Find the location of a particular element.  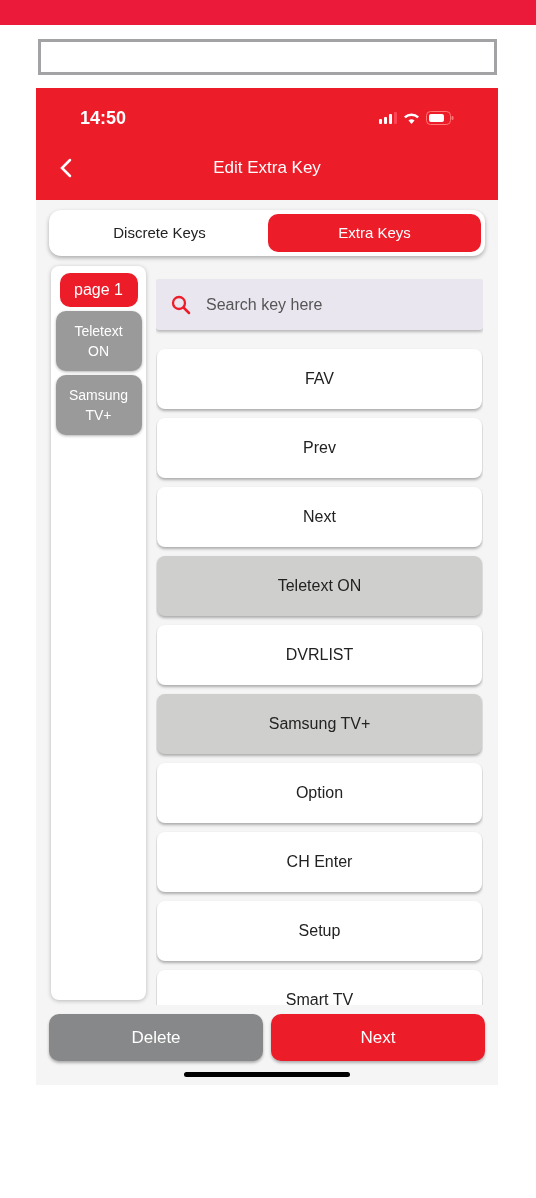

next-button: Next is located at coordinates (378, 1037).